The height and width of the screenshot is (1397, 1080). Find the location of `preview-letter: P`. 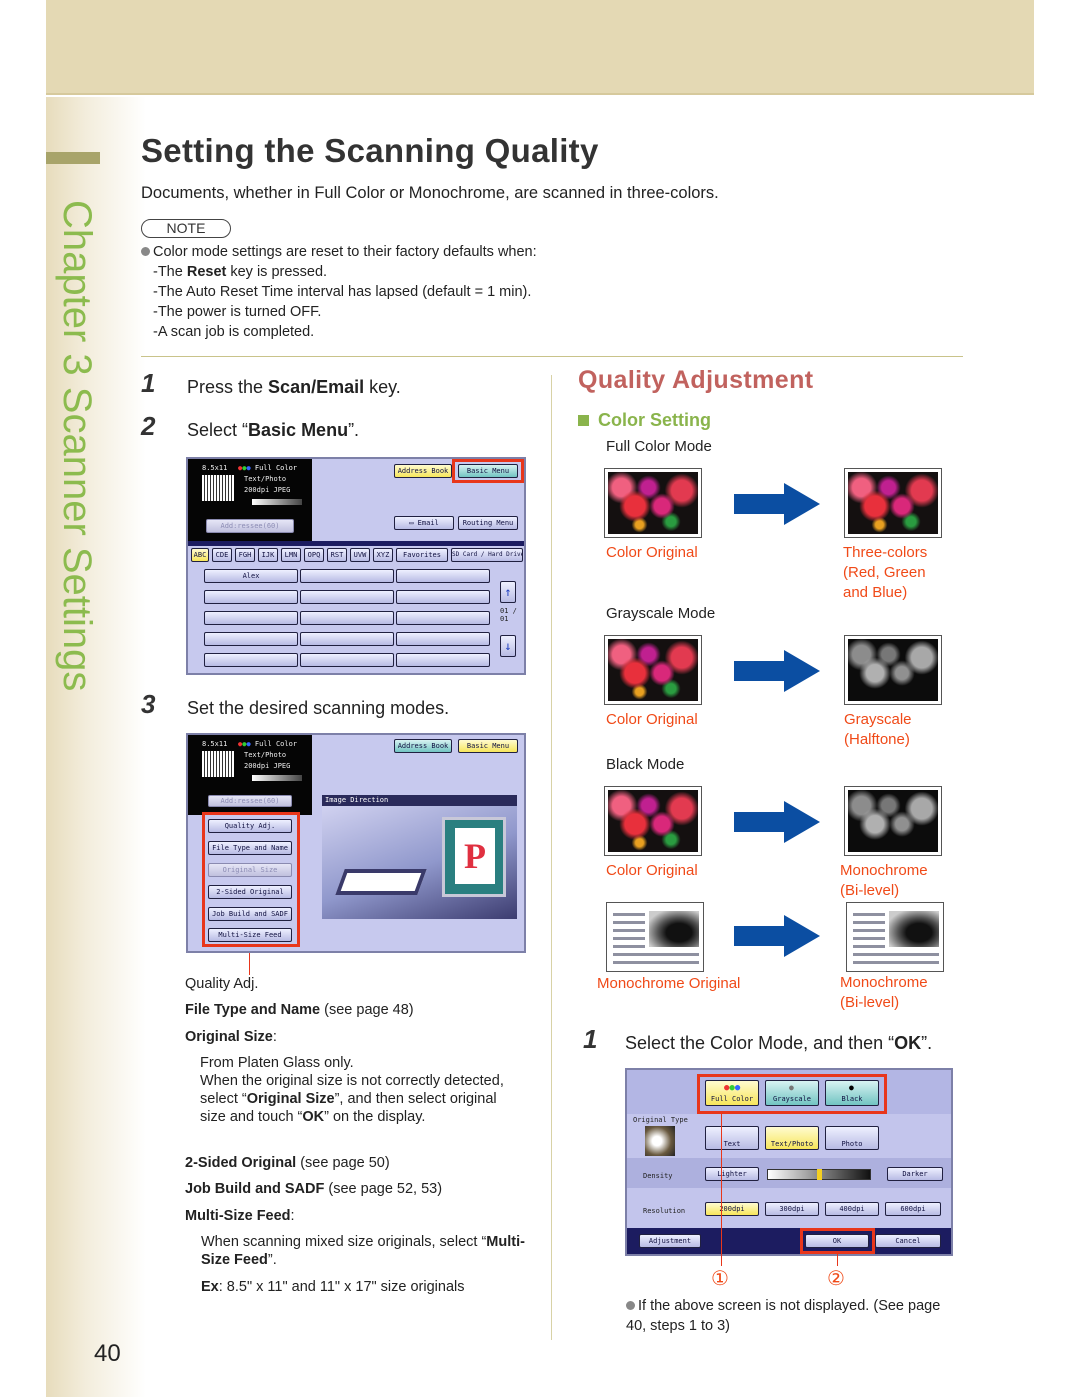

preview-letter: P is located at coordinates (475, 856).